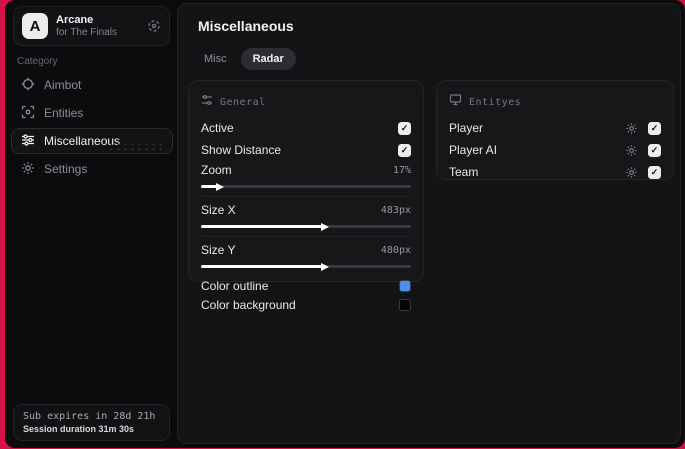  I want to click on sidebar-nav: Aimbot Entities Miscellaneous Settings, so click(92, 127).